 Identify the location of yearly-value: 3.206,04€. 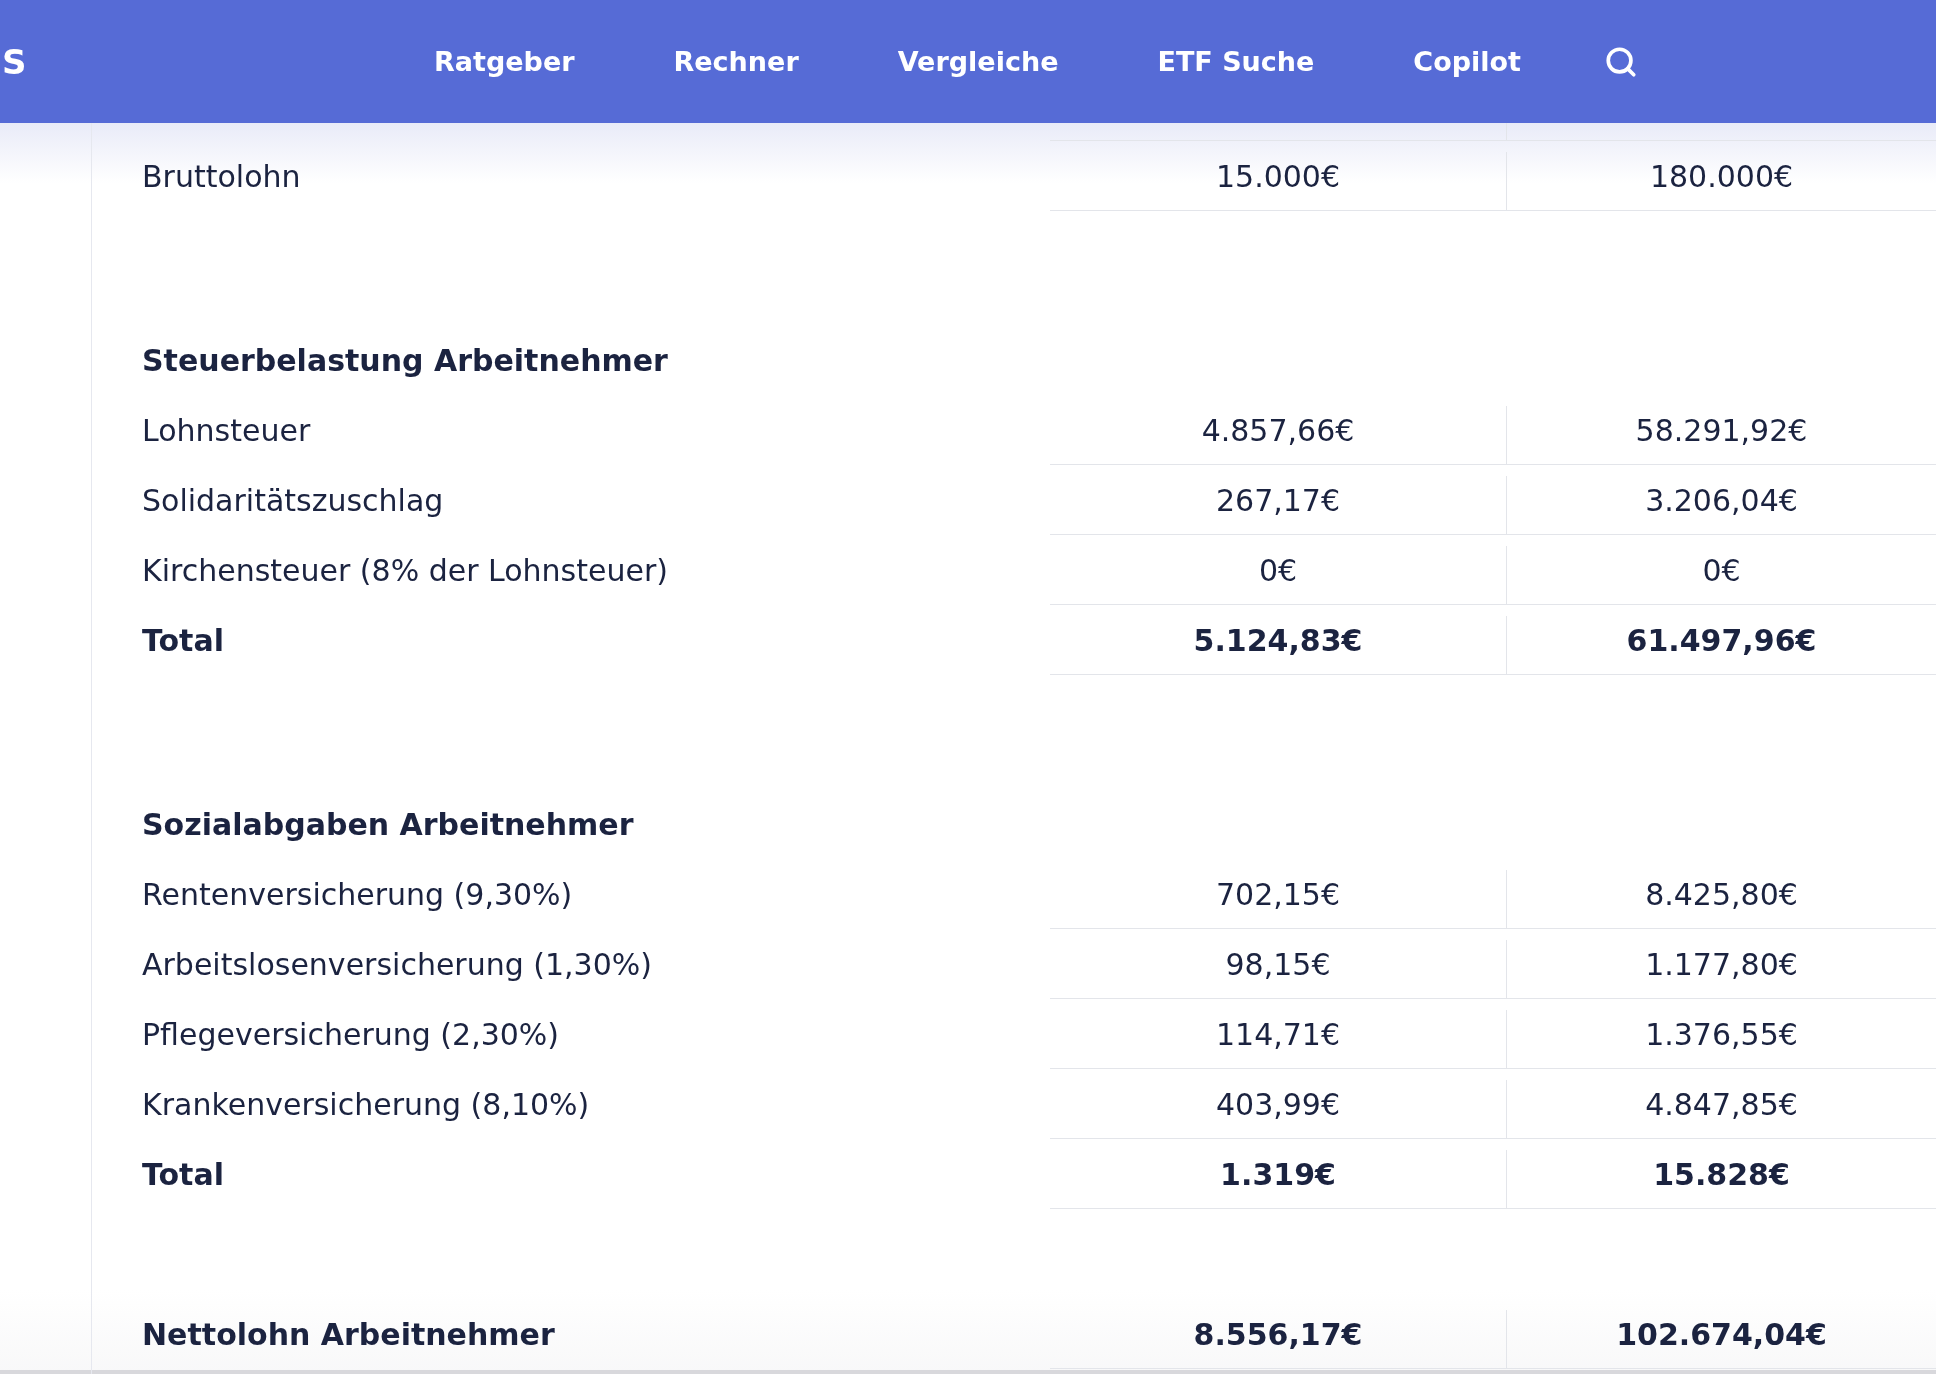
(1721, 500).